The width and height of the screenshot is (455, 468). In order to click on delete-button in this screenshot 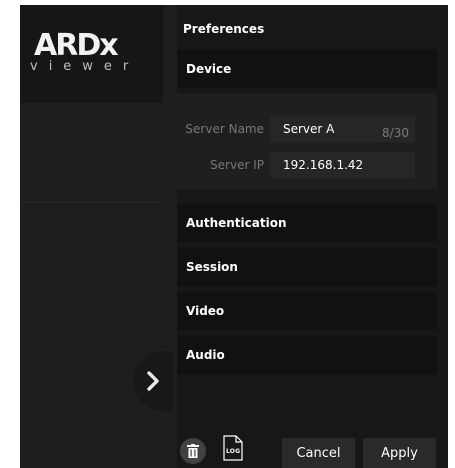, I will do `click(193, 451)`.